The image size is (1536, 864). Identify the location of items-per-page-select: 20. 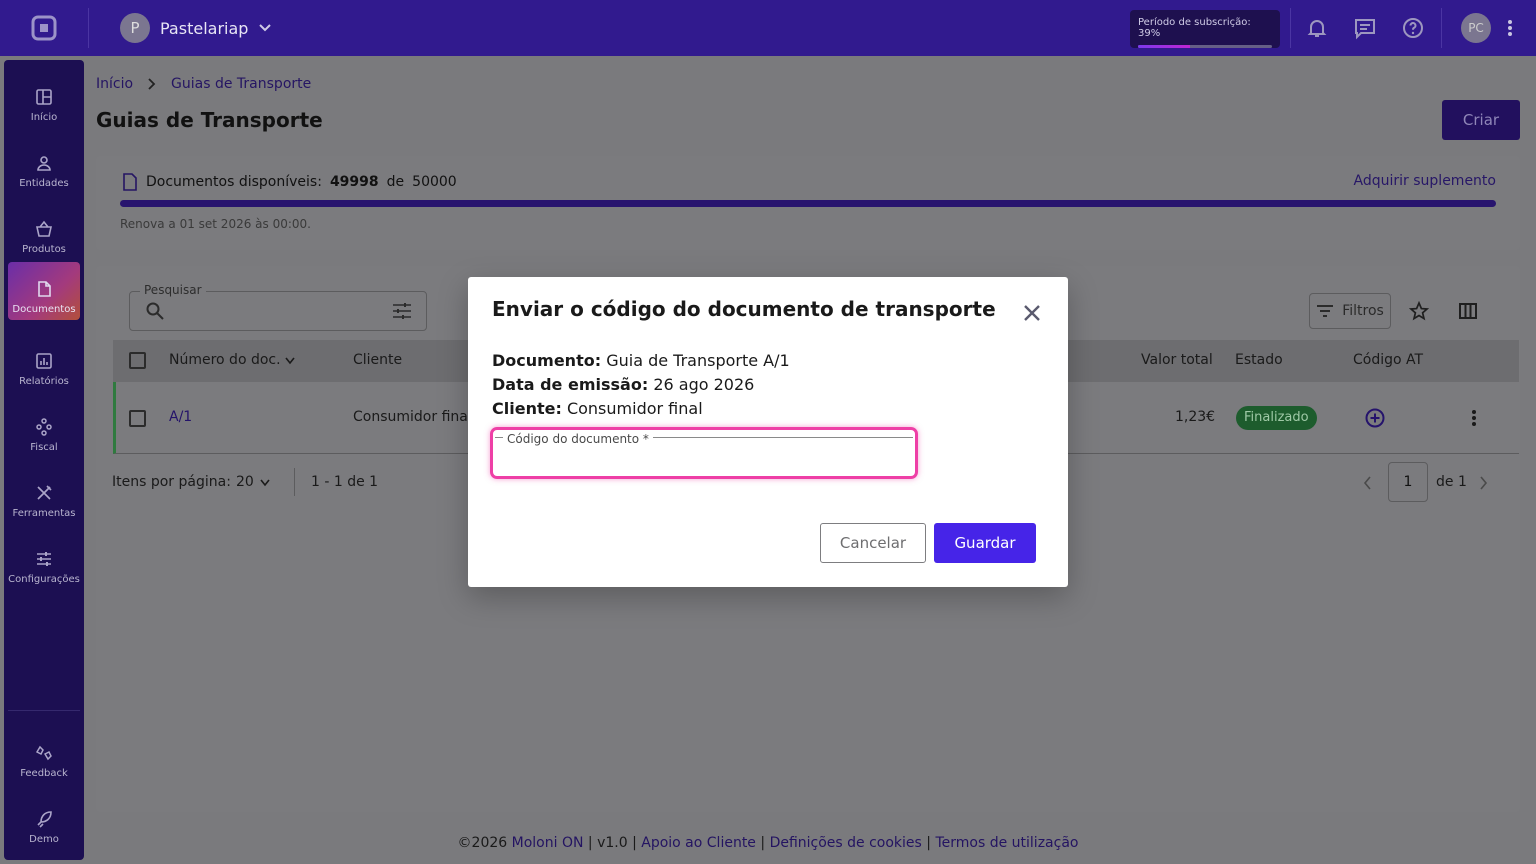
(245, 482).